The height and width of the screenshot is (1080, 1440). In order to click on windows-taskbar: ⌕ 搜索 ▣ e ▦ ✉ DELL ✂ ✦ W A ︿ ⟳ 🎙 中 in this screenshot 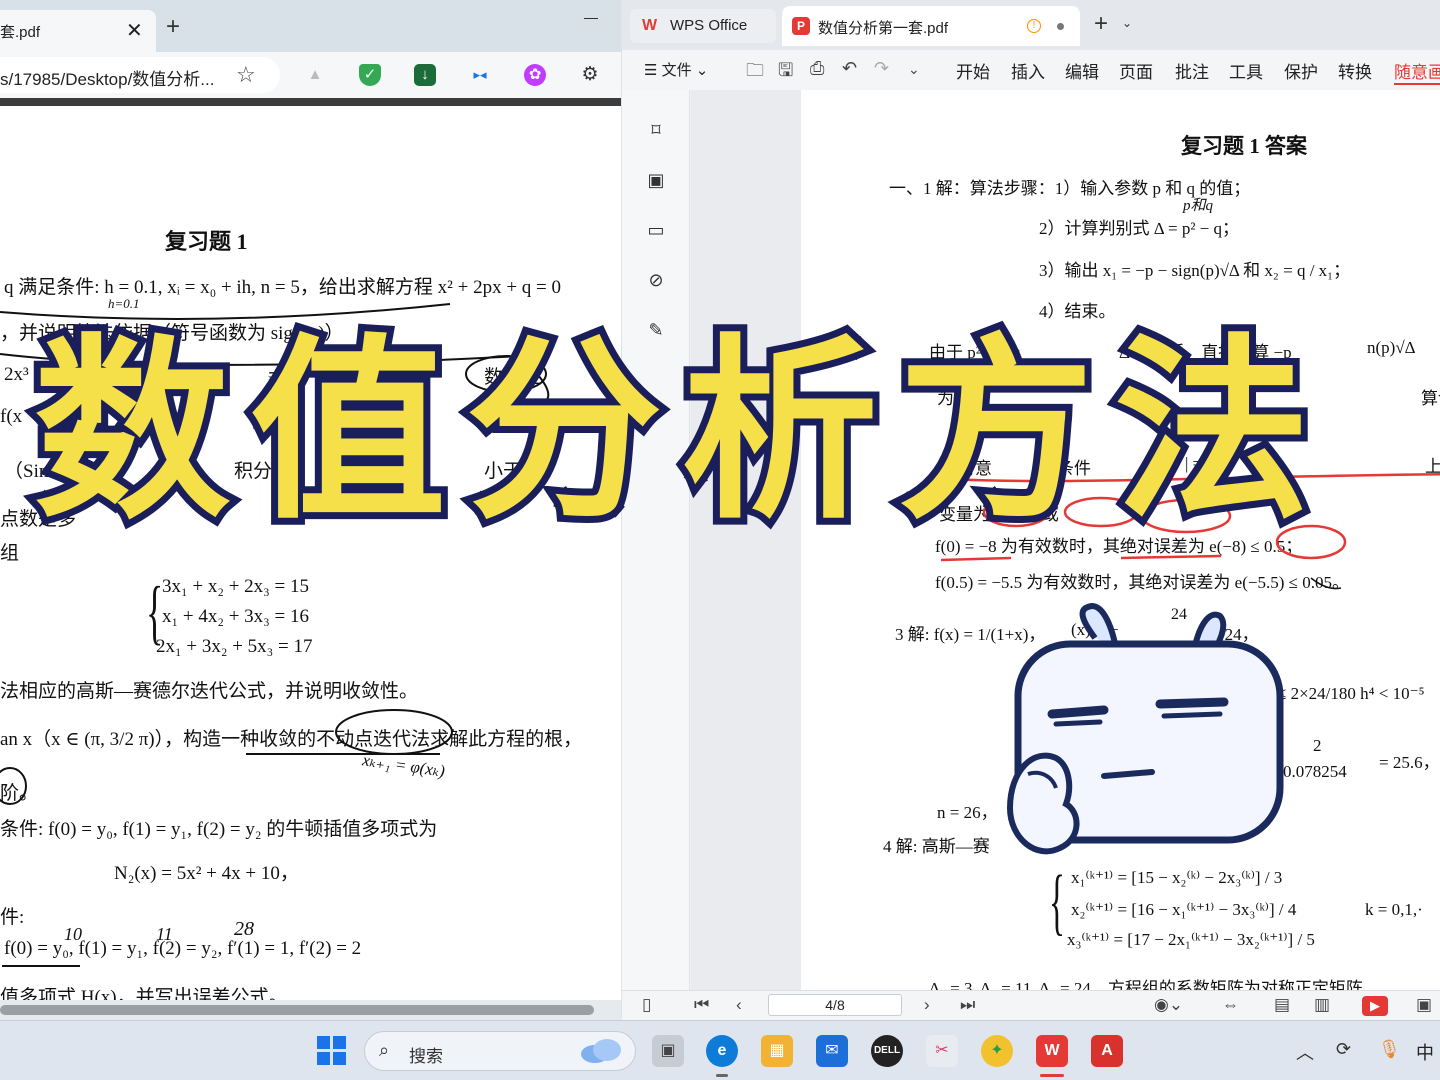, I will do `click(720, 1050)`.